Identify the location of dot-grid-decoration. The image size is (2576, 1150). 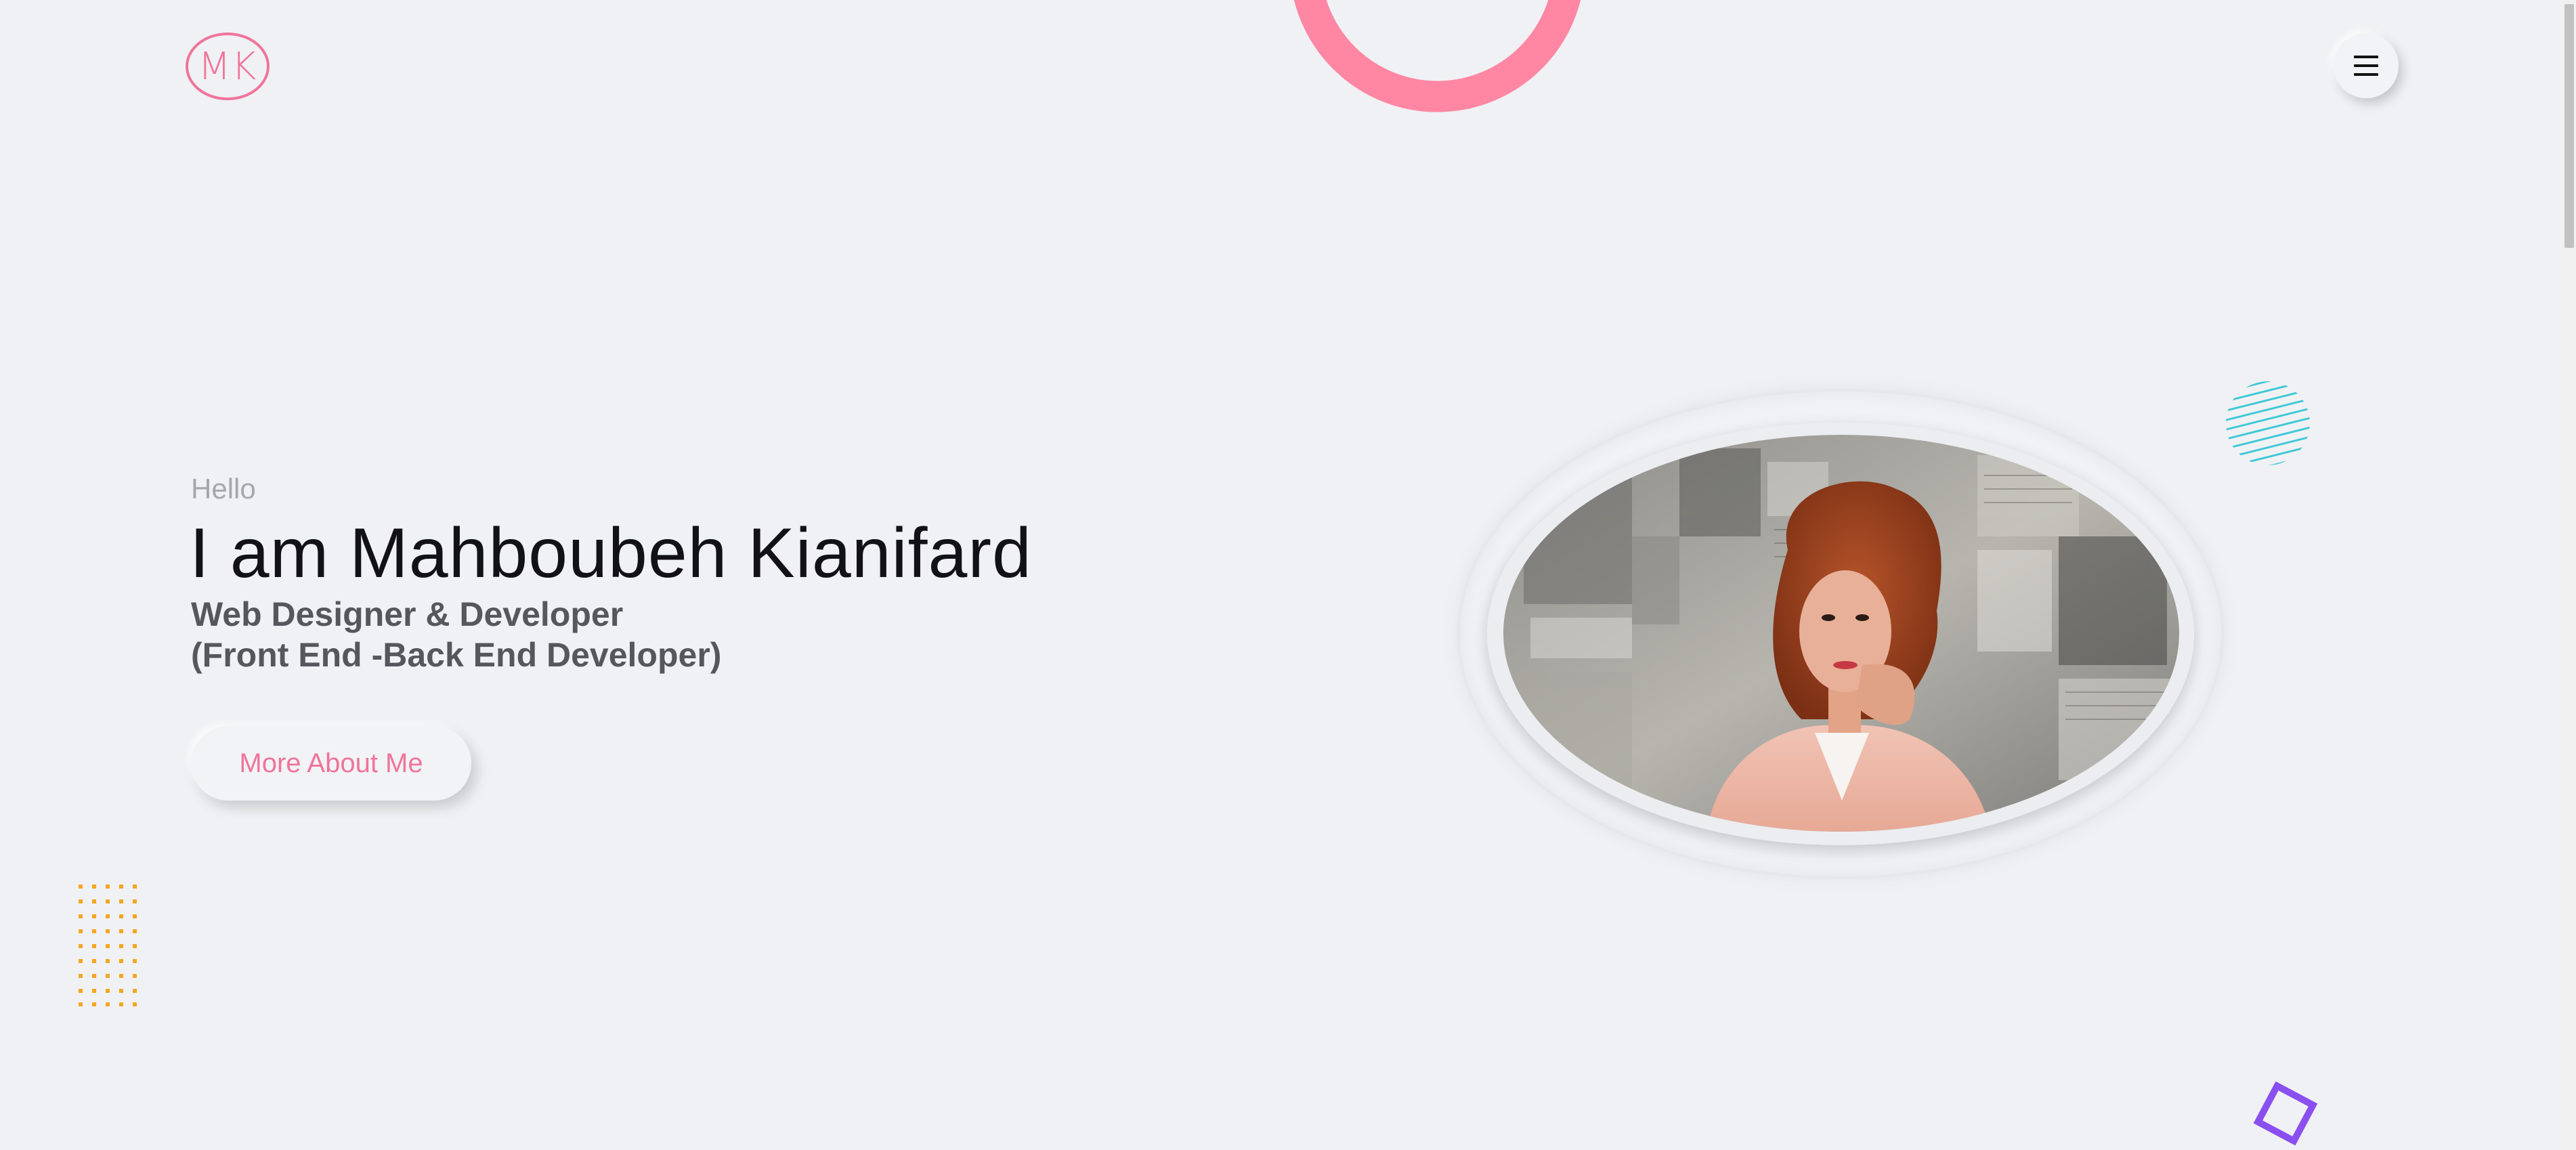
(108, 945).